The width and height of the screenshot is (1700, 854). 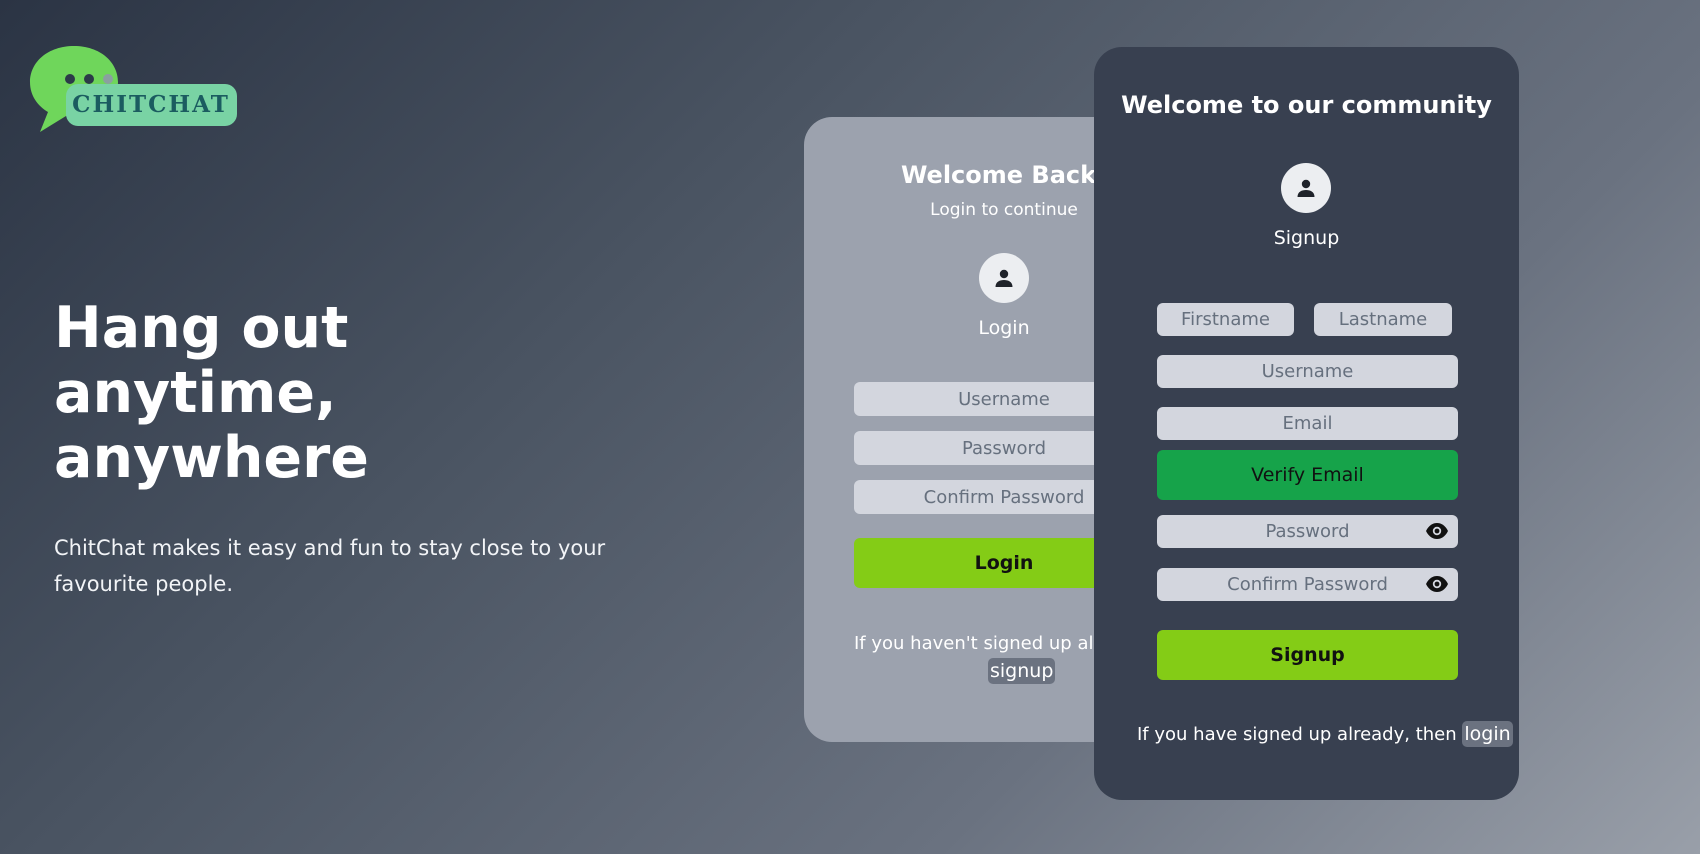 I want to click on login-avatar, so click(x=1004, y=278).